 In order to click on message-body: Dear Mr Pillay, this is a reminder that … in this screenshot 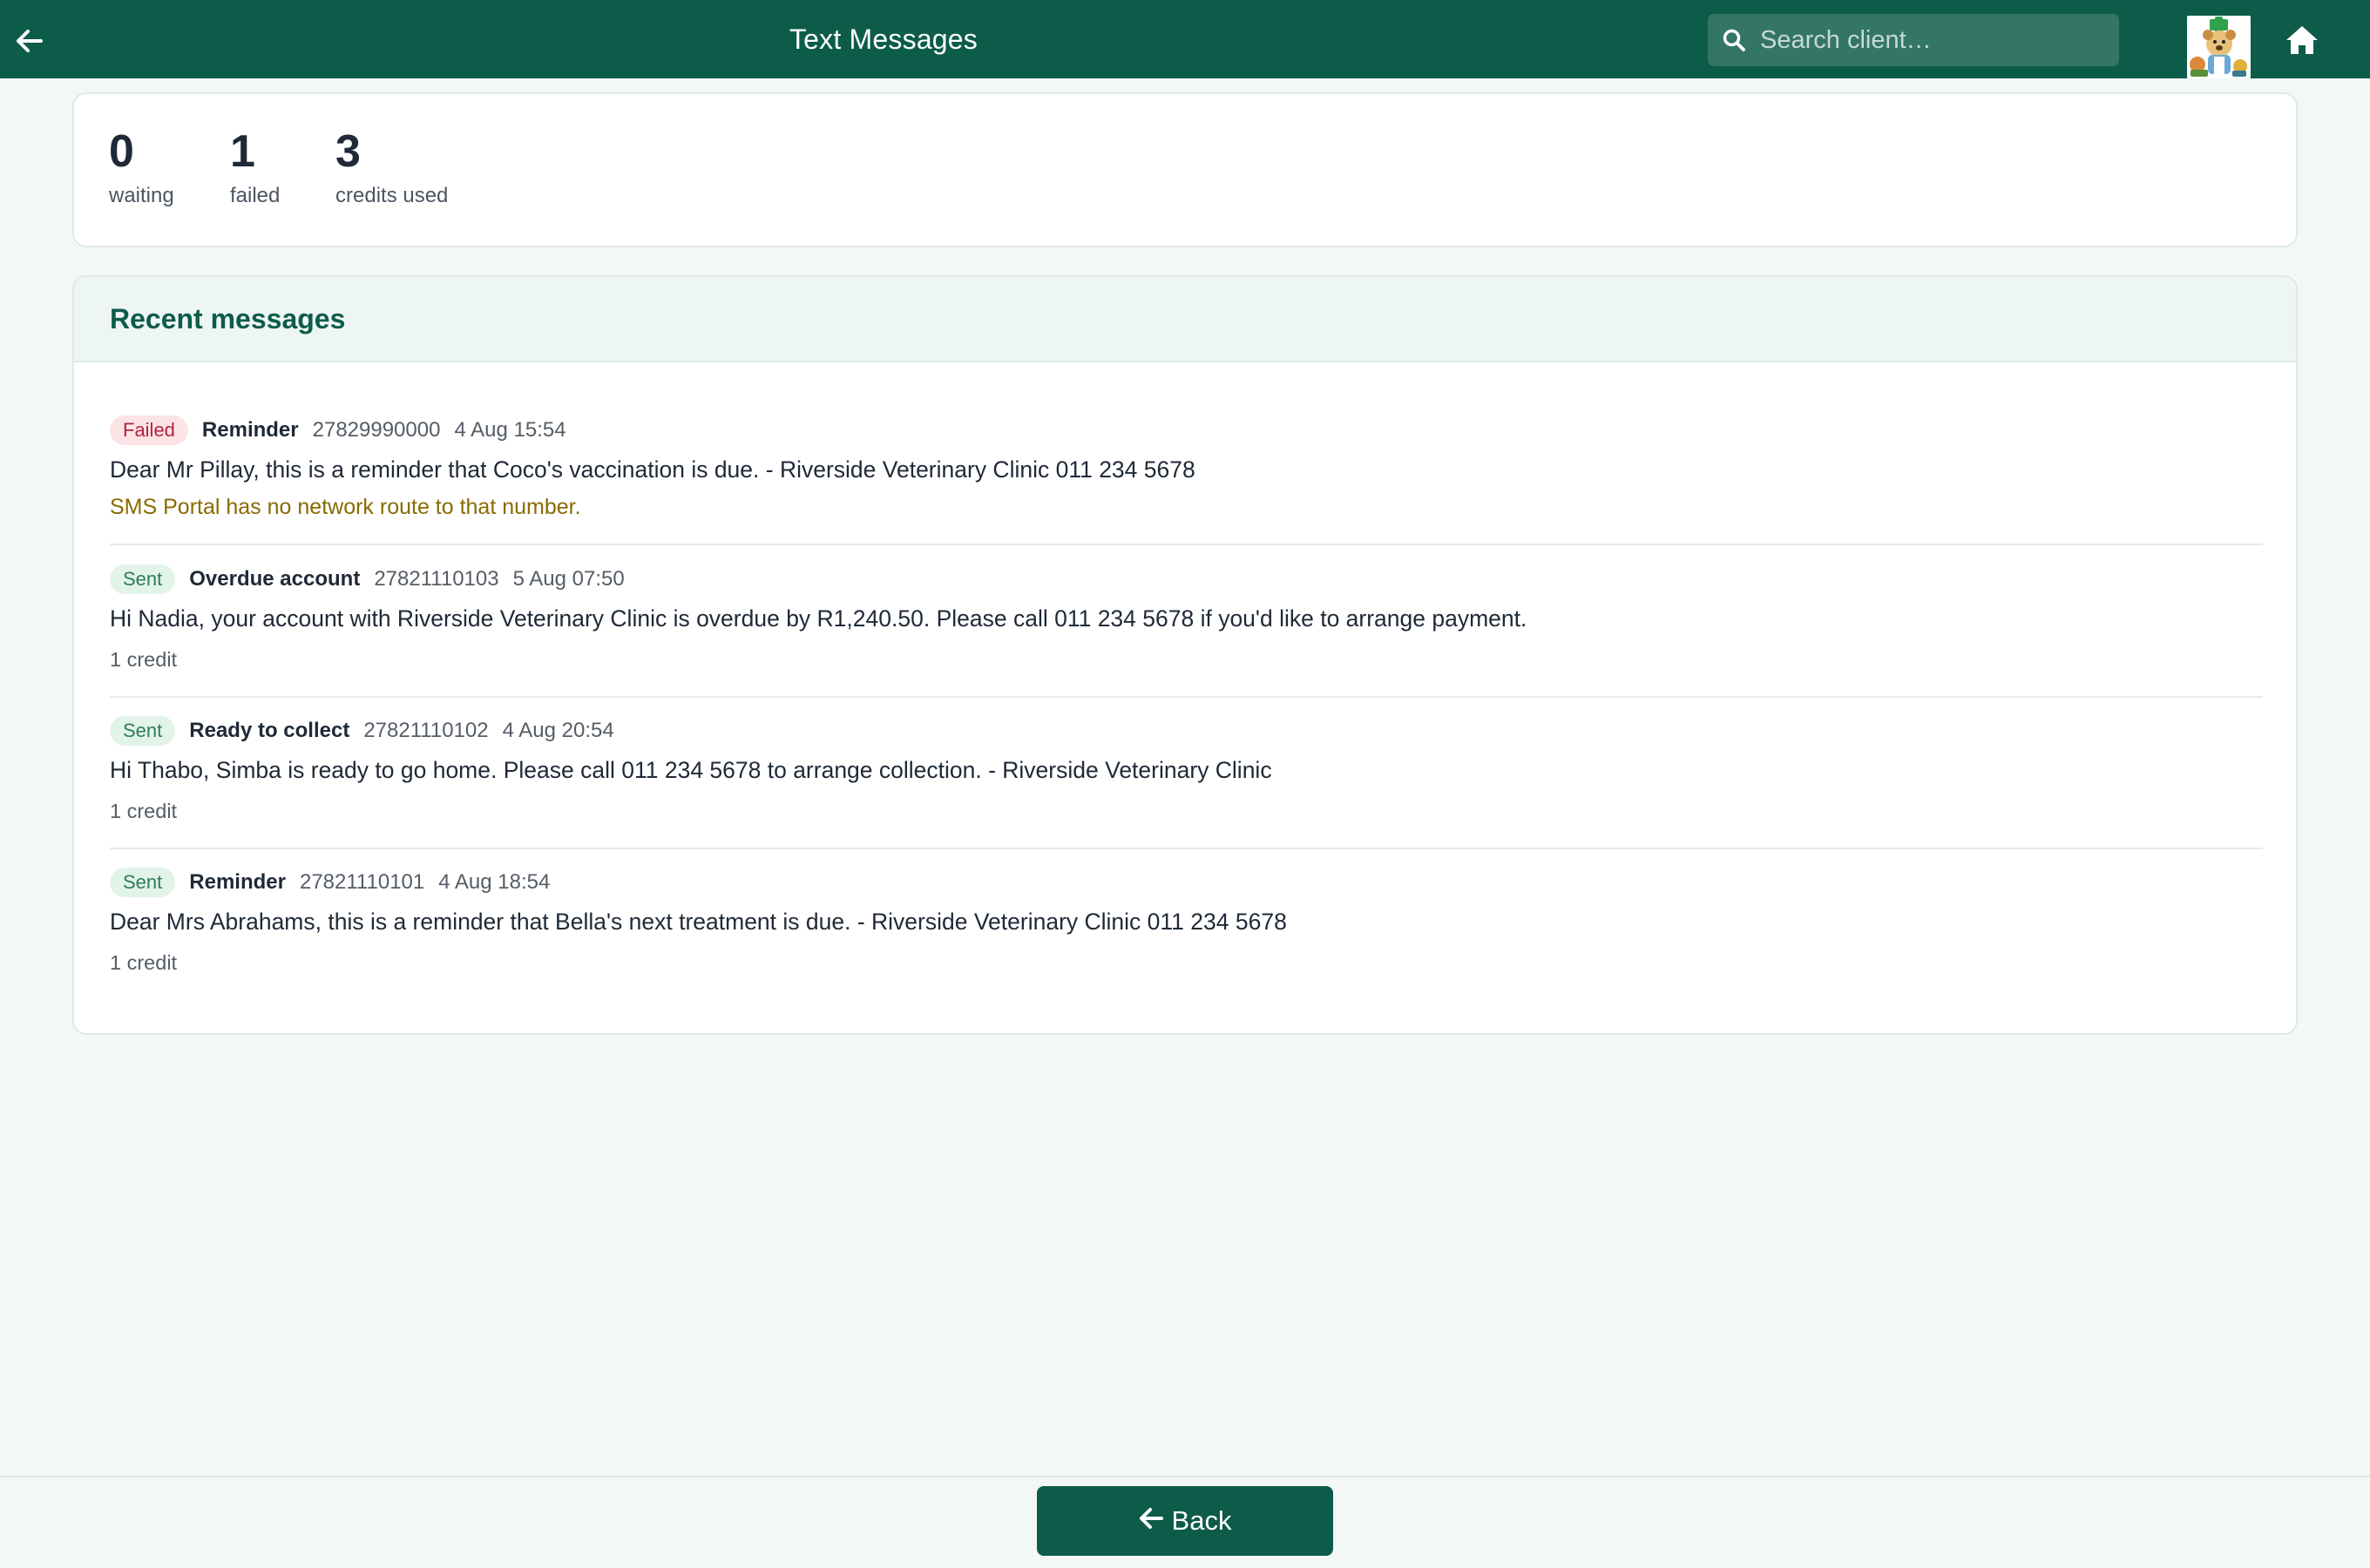, I will do `click(652, 470)`.